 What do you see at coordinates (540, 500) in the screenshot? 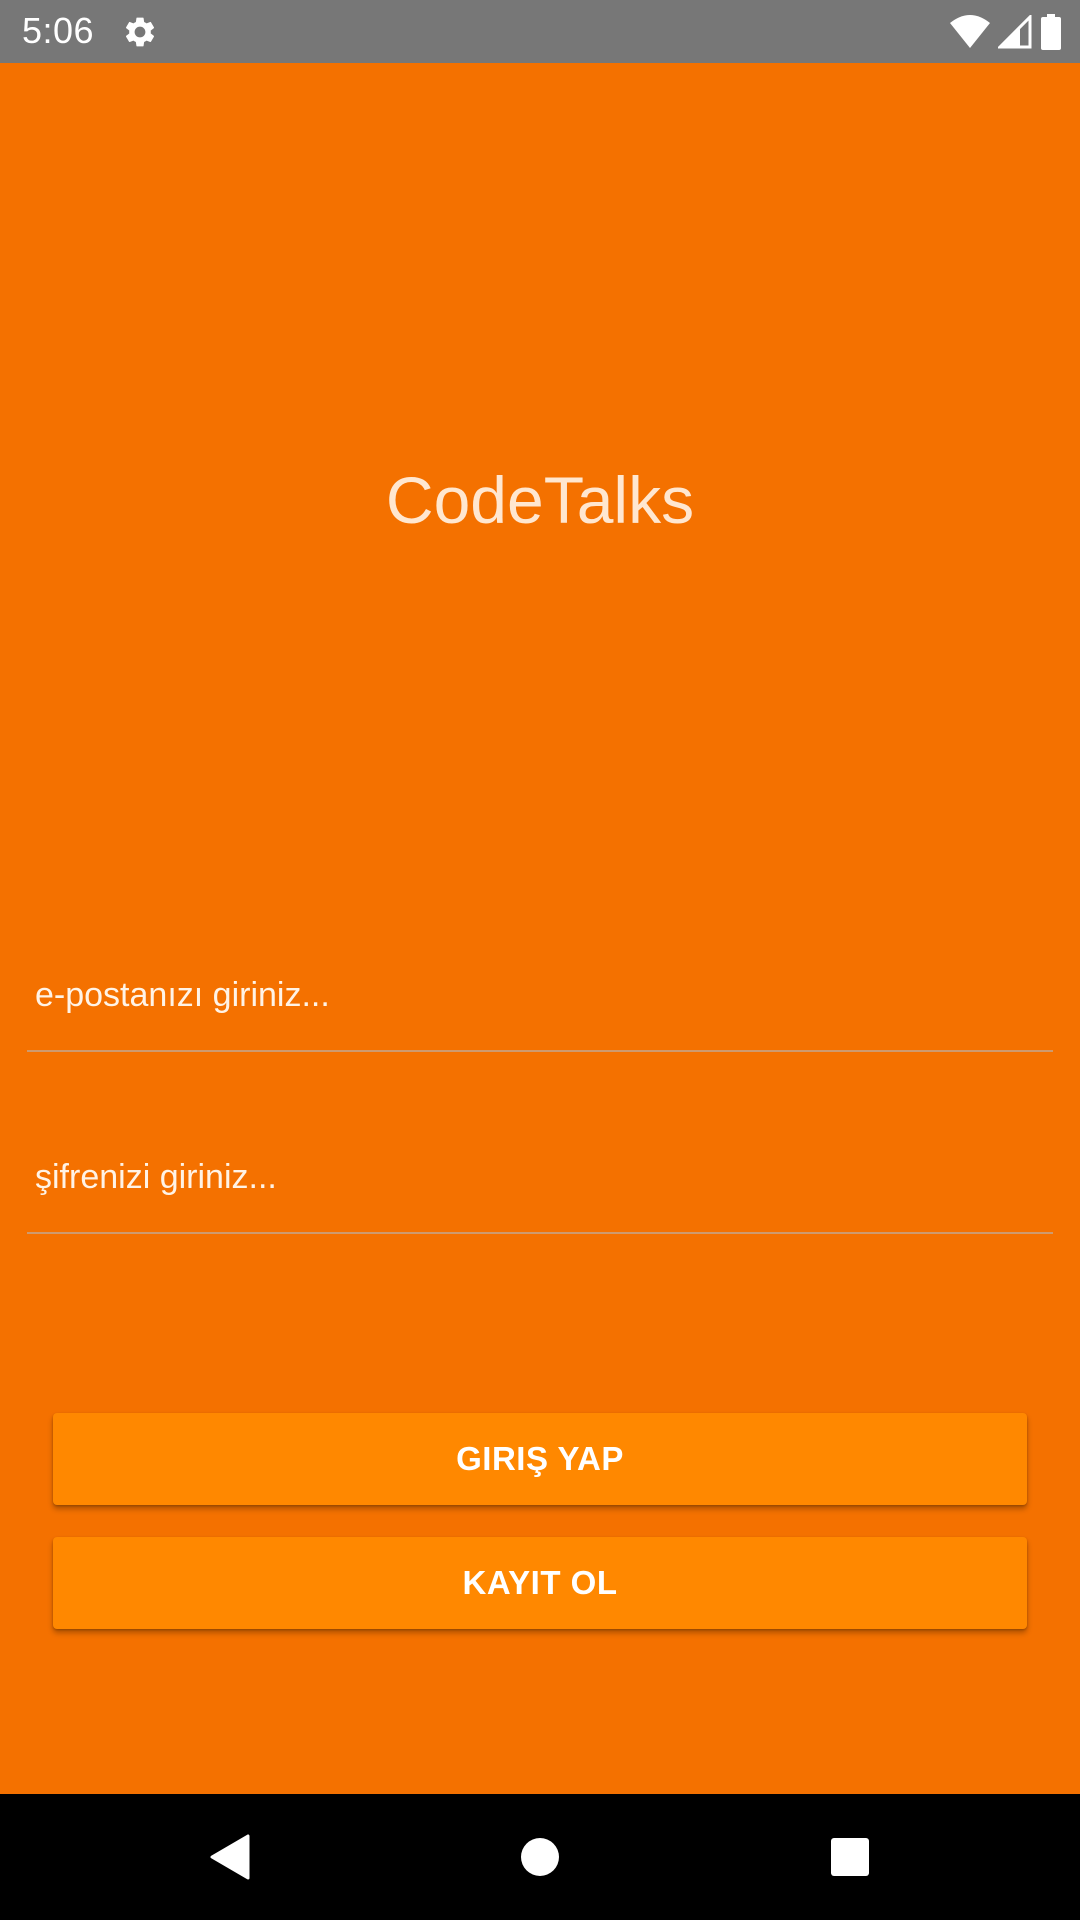
I see `app-title: CodeTalks` at bounding box center [540, 500].